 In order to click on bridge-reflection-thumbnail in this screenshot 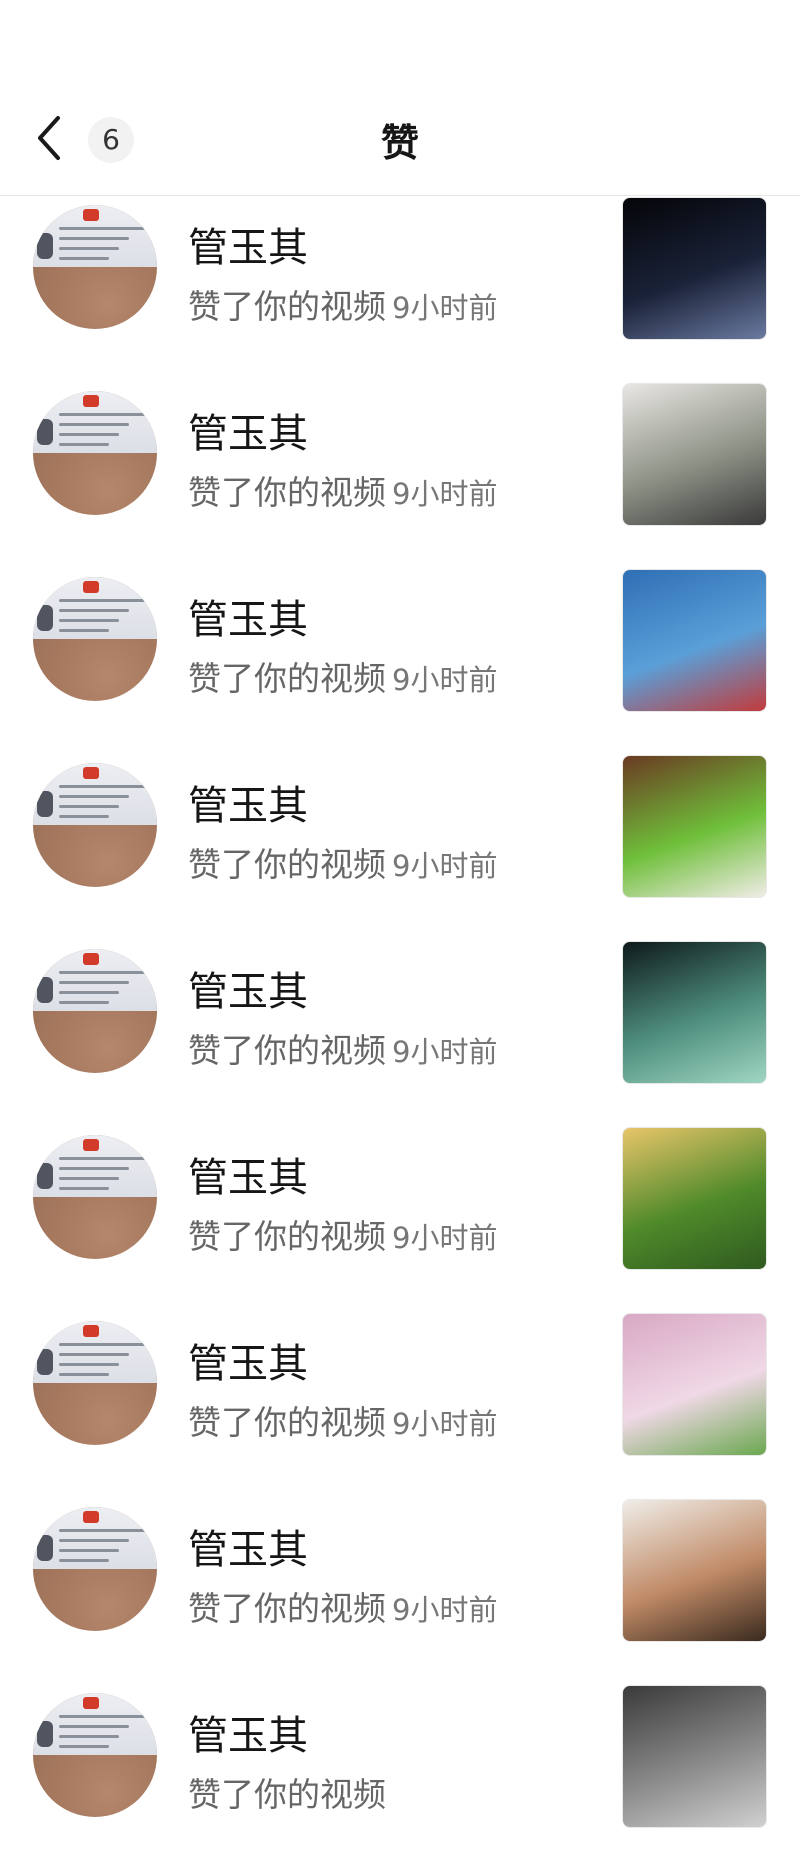, I will do `click(694, 1198)`.